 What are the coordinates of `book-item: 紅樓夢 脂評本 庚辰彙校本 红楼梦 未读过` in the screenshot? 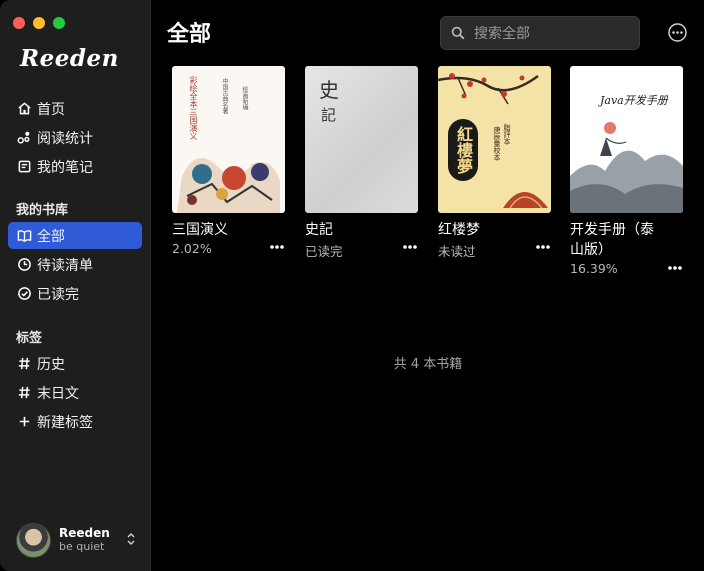 It's located at (494, 163).